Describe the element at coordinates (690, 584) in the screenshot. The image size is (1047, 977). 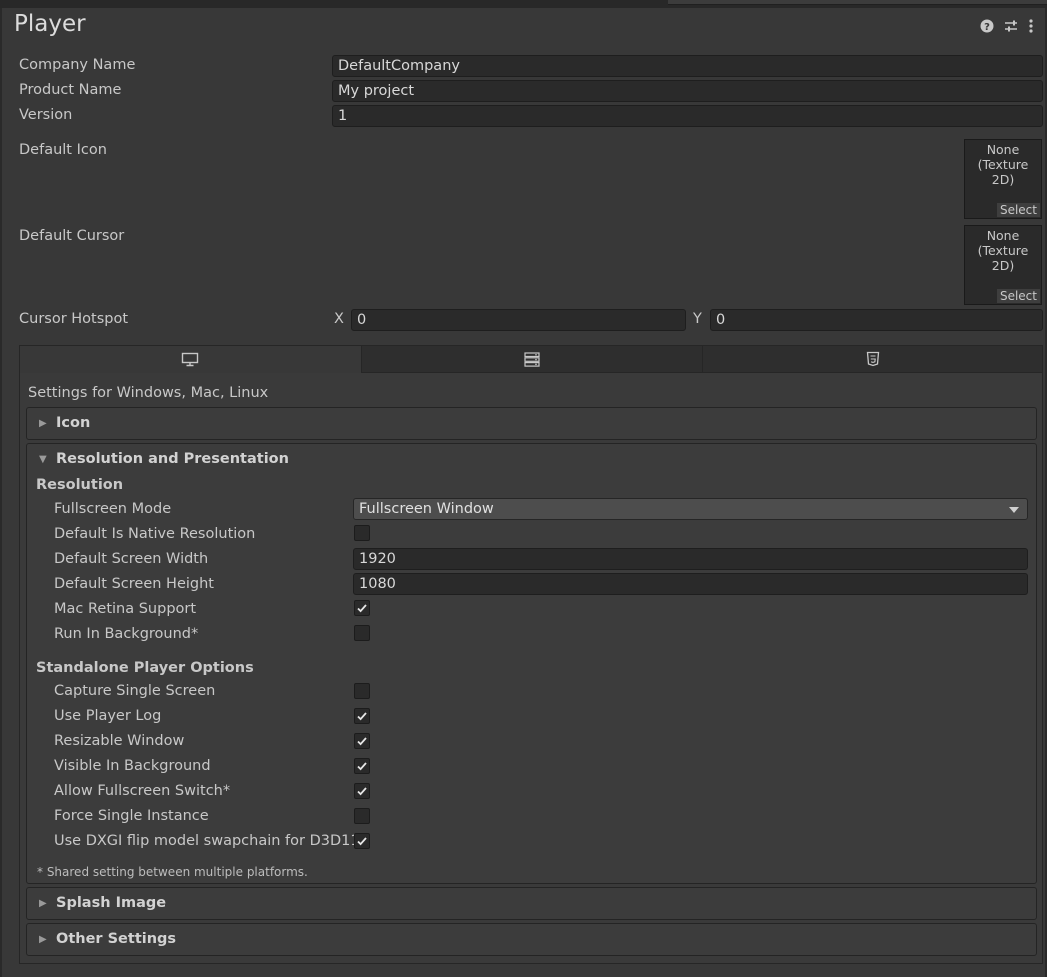
I see `screen-height-field: 1080` at that location.